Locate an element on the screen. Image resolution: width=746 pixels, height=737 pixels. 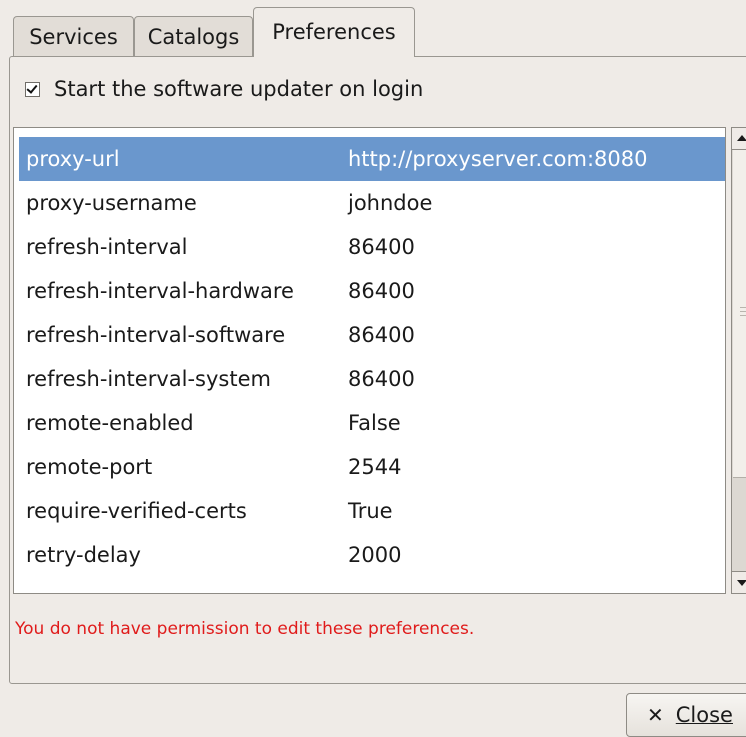
pref-key: require-verified-certs is located at coordinates (136, 511).